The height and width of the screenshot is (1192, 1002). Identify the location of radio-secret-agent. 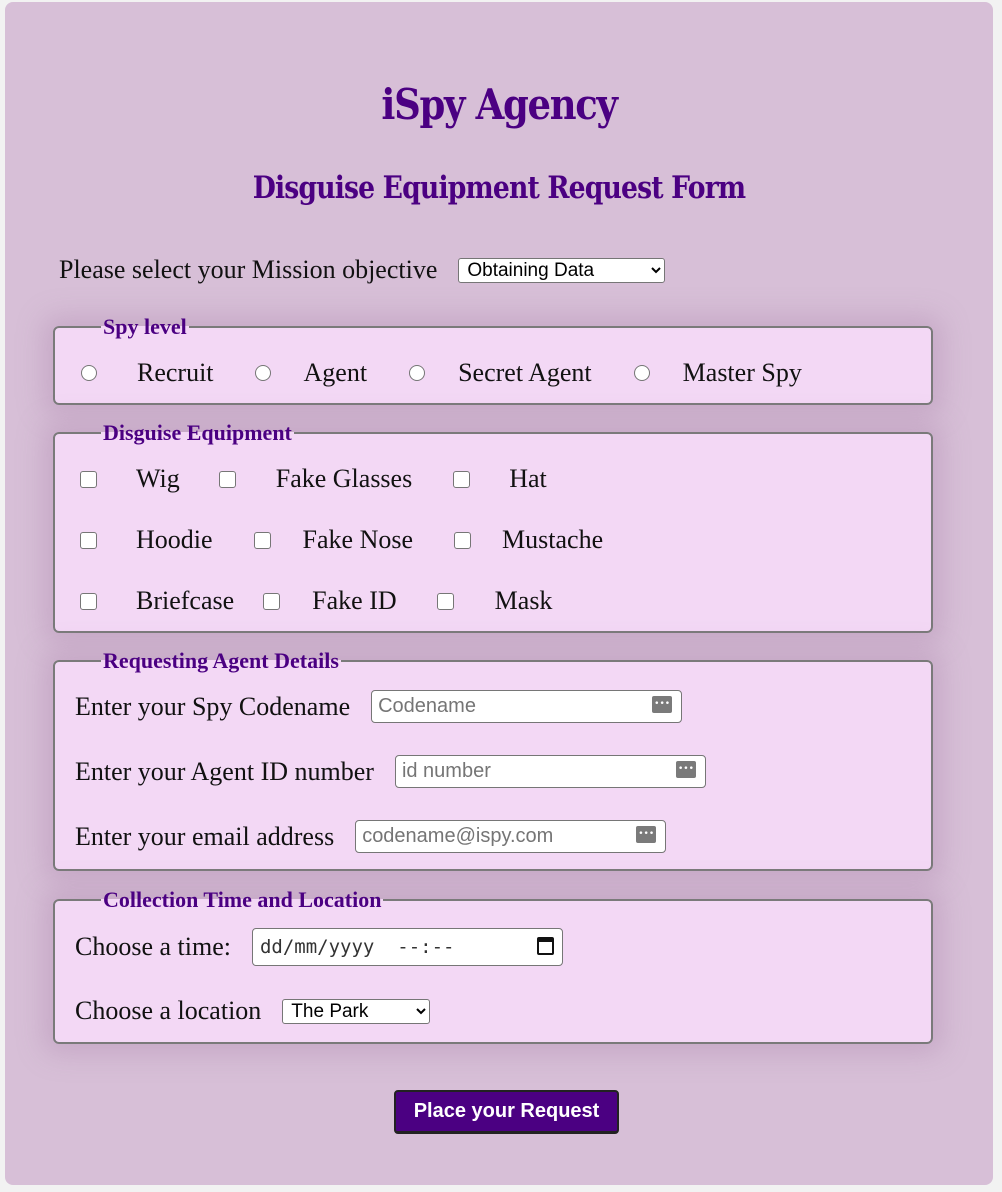
(417, 373).